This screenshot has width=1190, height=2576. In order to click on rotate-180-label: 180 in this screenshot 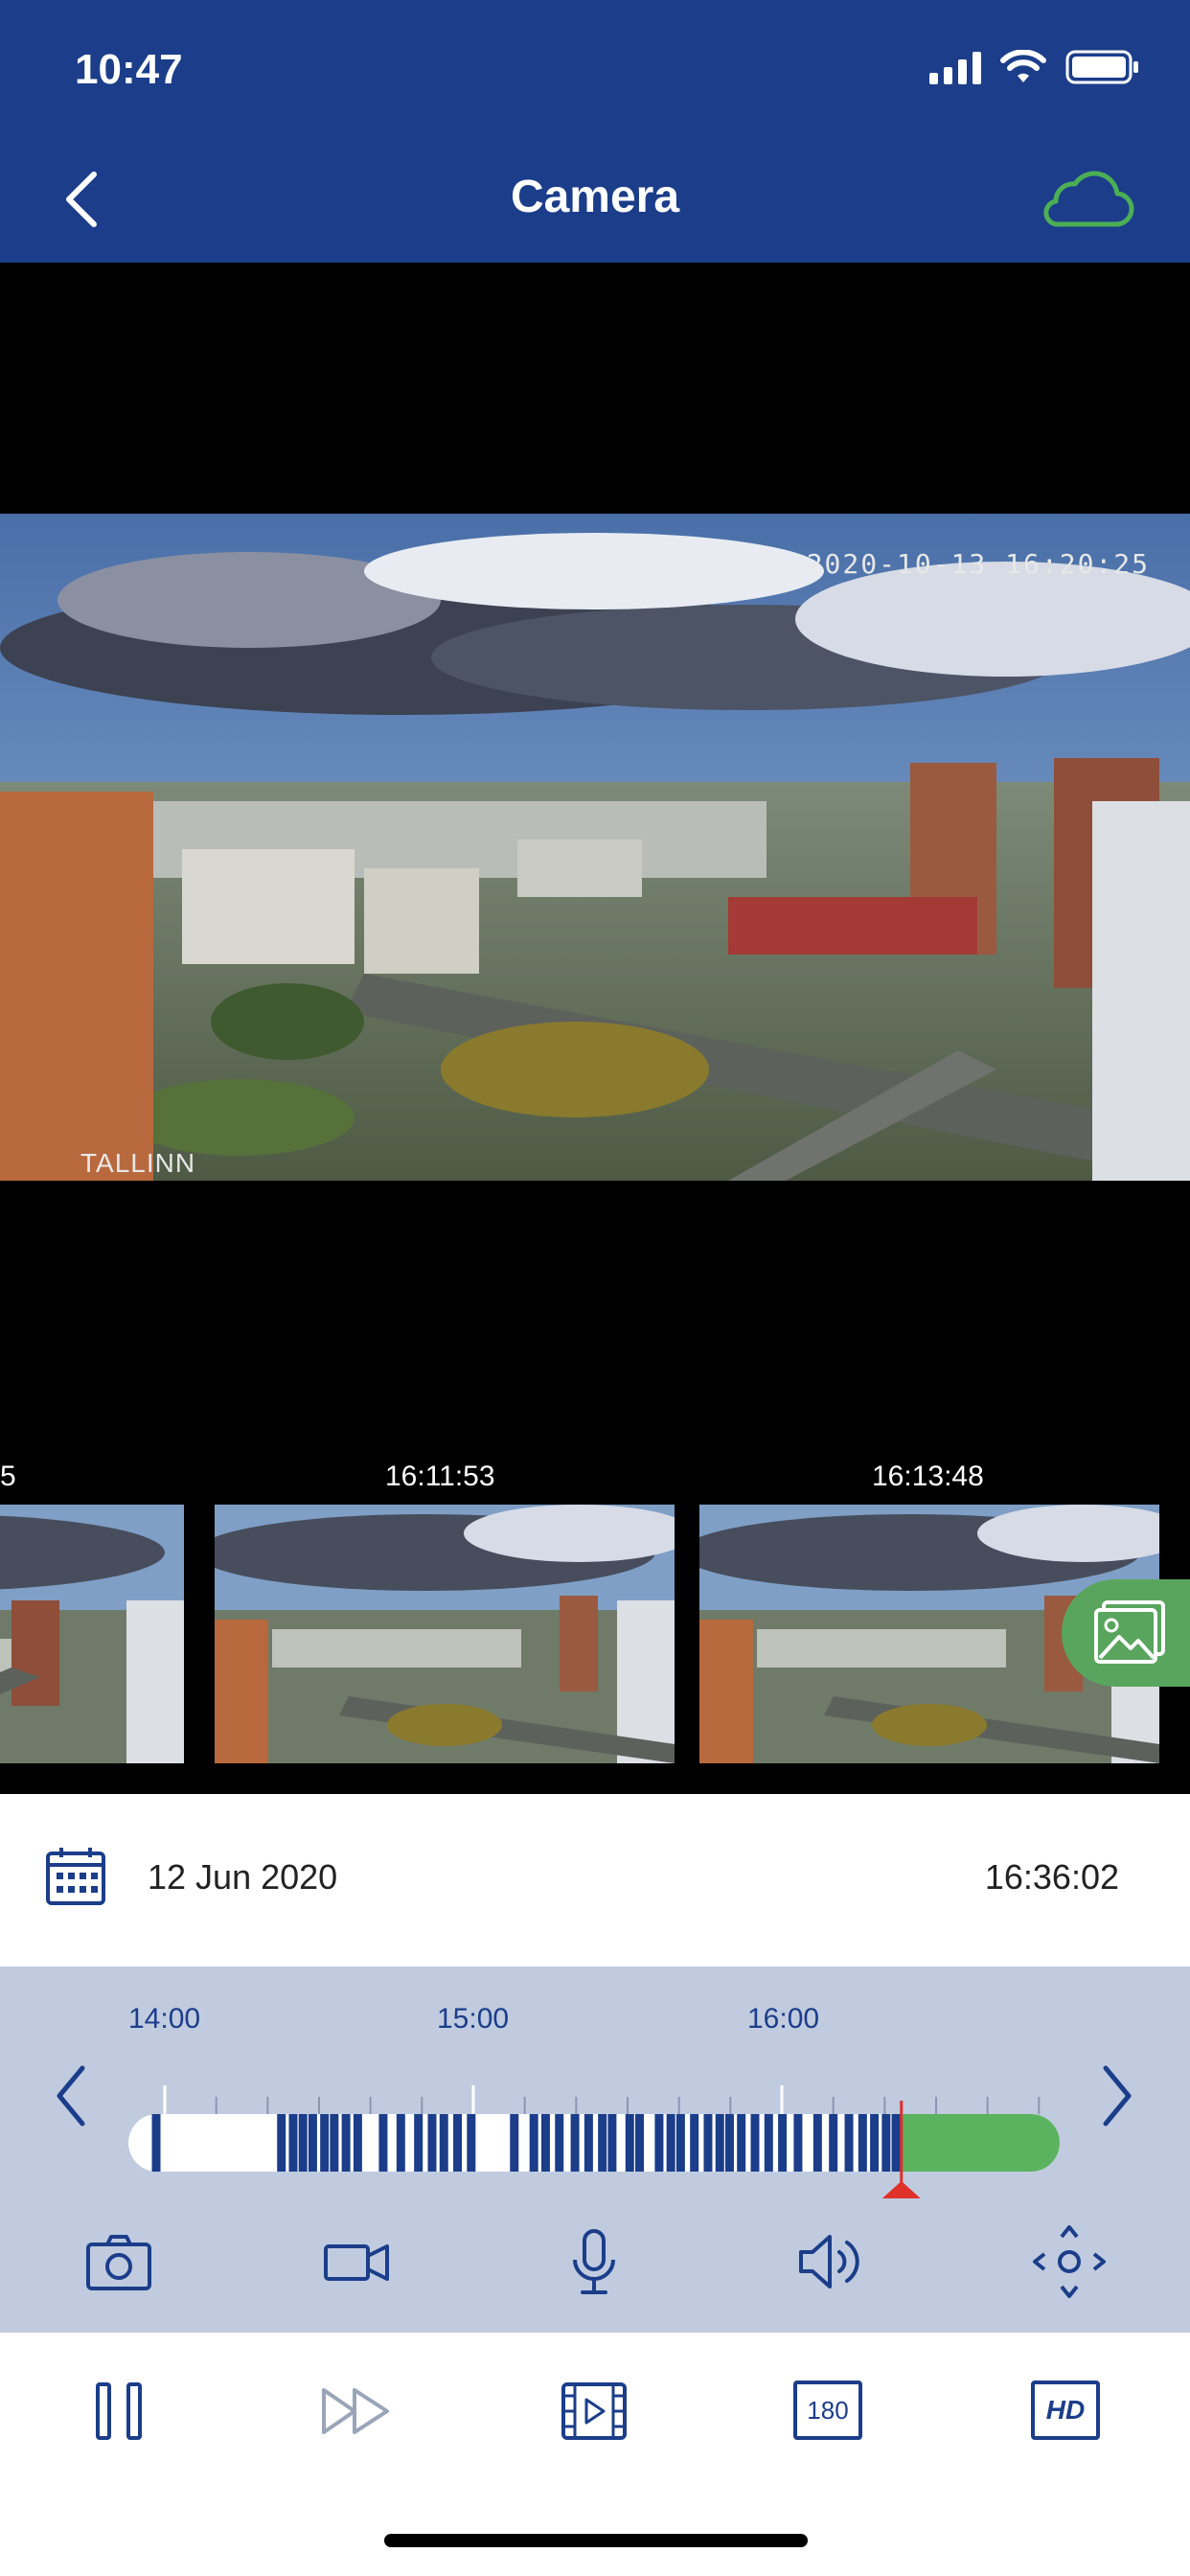, I will do `click(828, 2410)`.